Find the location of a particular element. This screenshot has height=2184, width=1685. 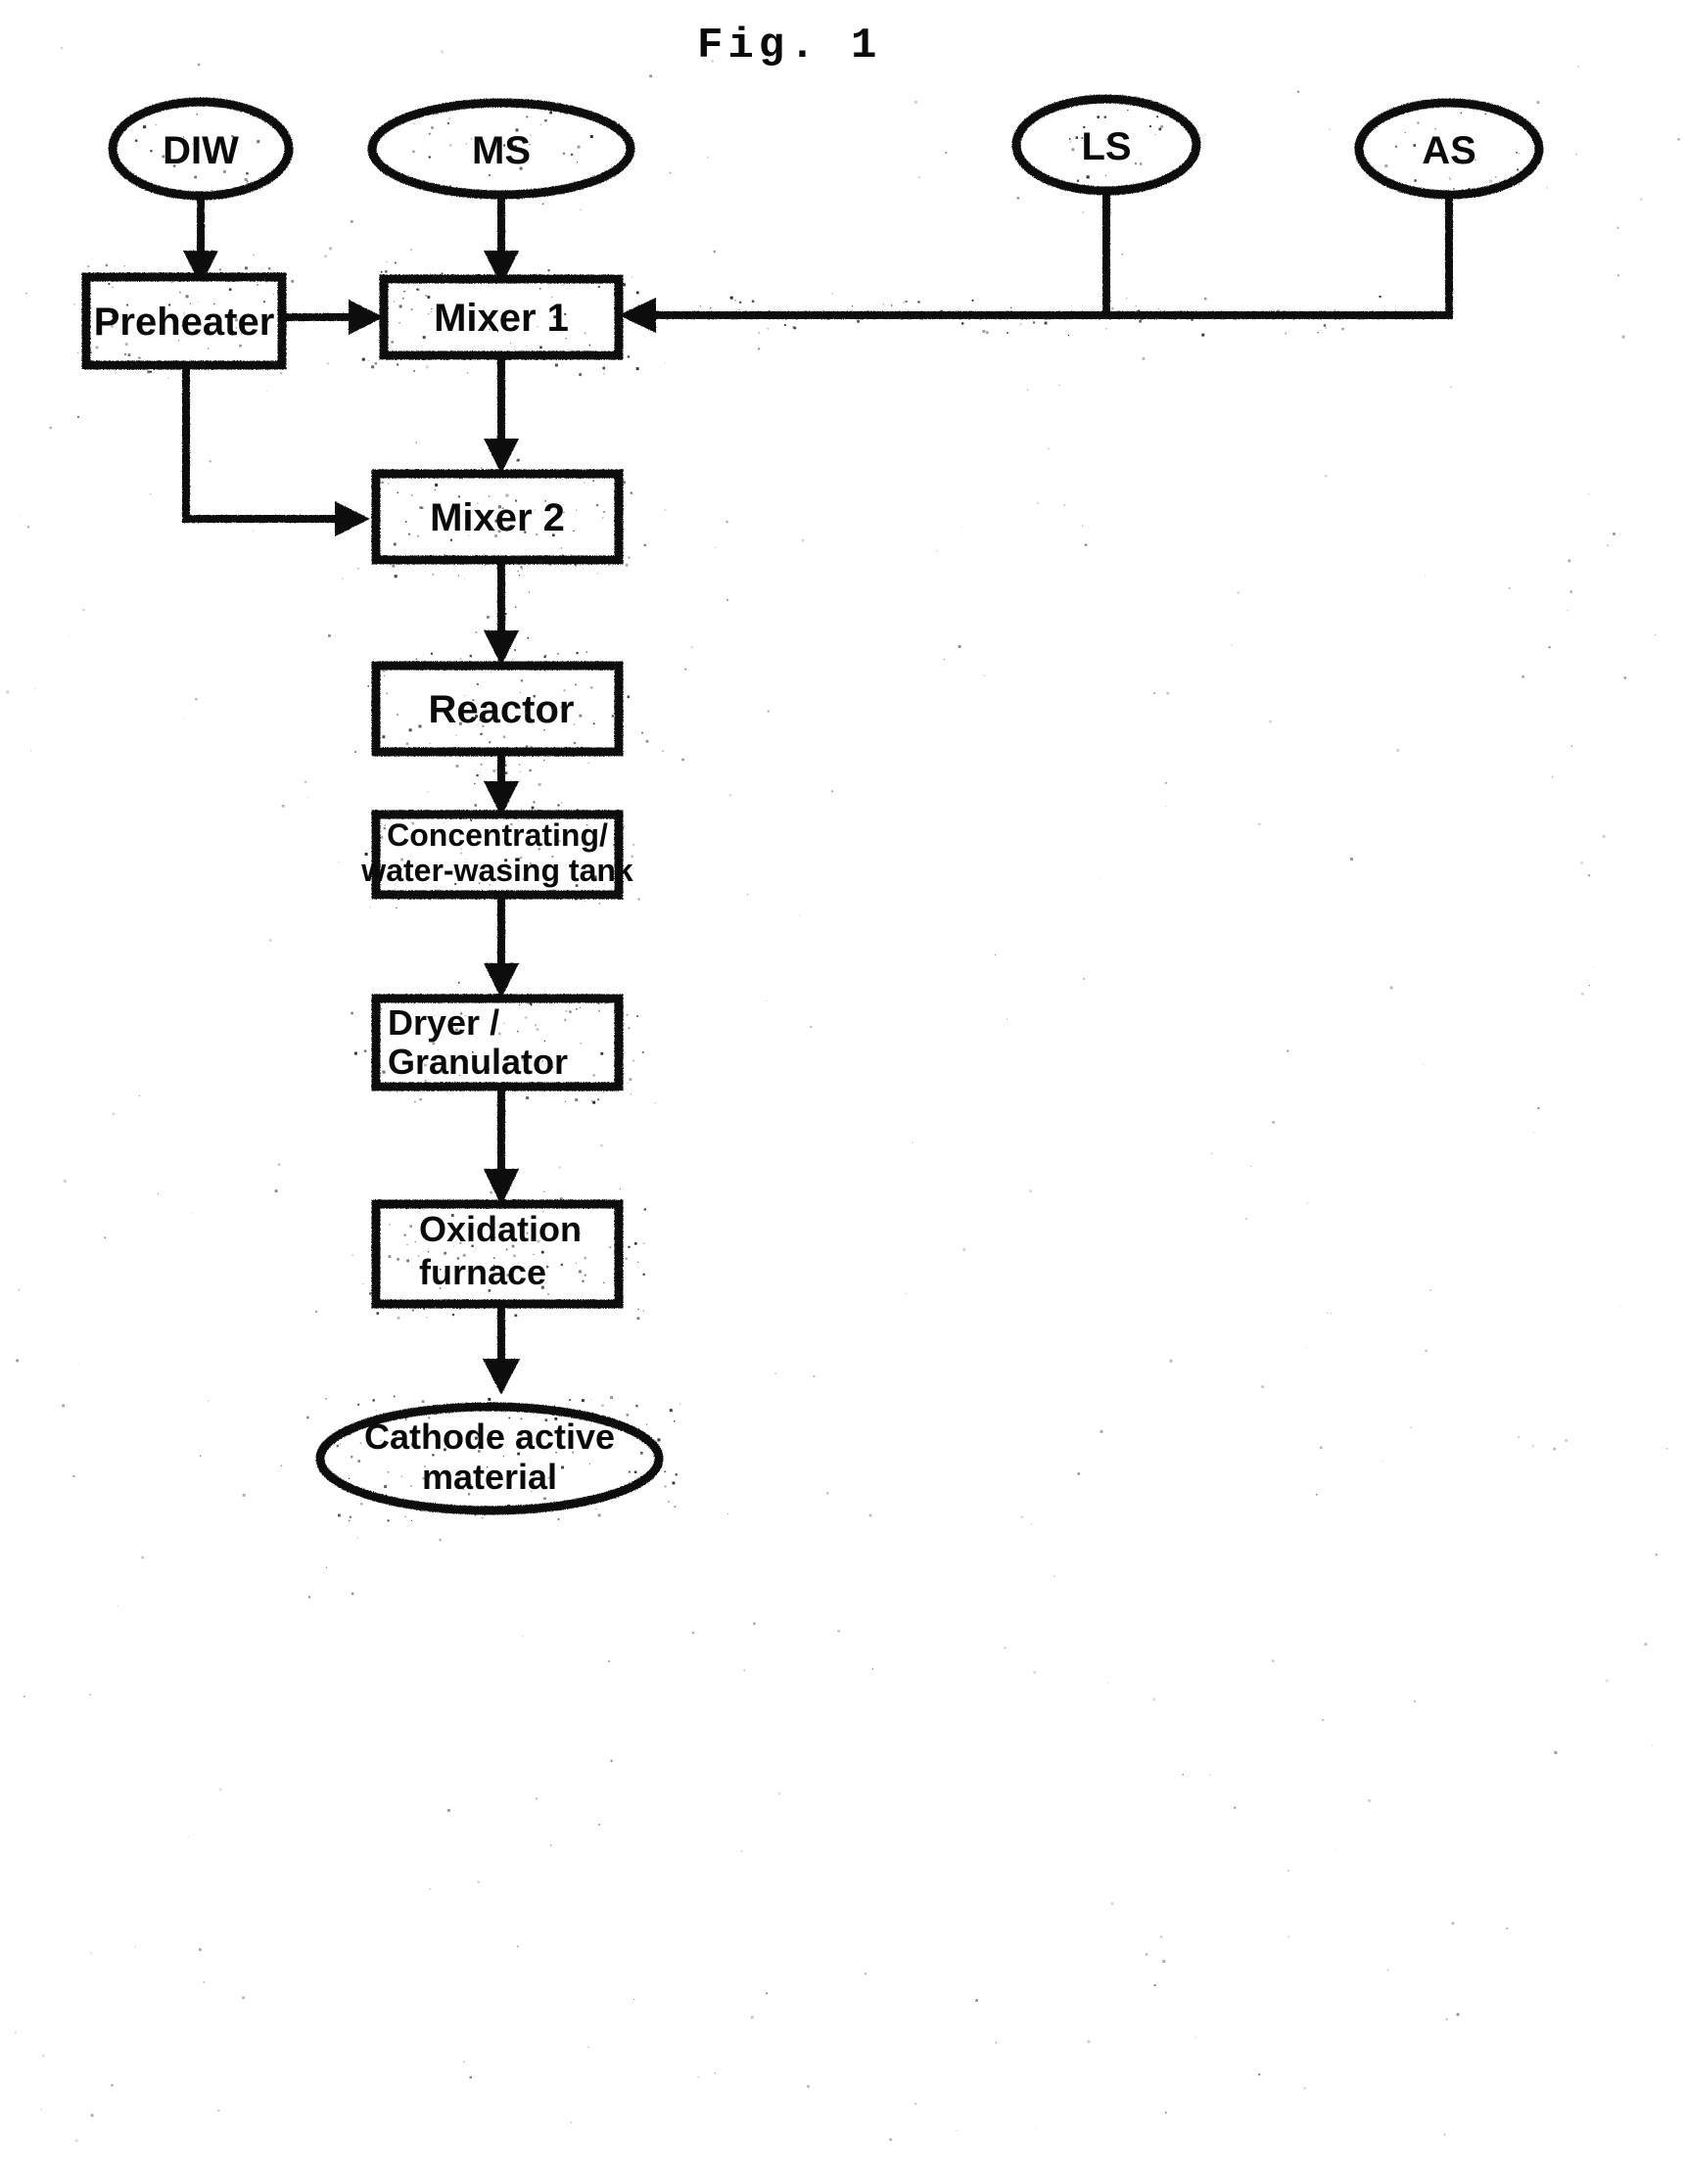

node-reactor-label: Reactor is located at coordinates (502, 709).